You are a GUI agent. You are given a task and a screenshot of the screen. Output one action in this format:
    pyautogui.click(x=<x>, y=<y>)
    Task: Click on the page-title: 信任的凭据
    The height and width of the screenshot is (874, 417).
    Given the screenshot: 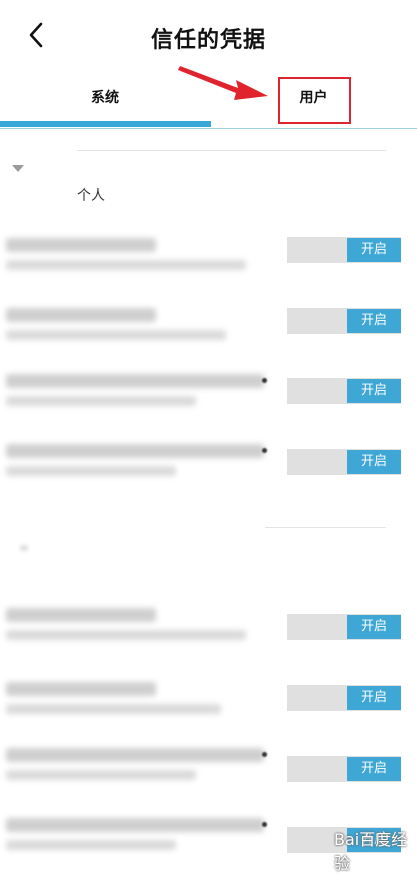 What is the action you would take?
    pyautogui.click(x=208, y=40)
    